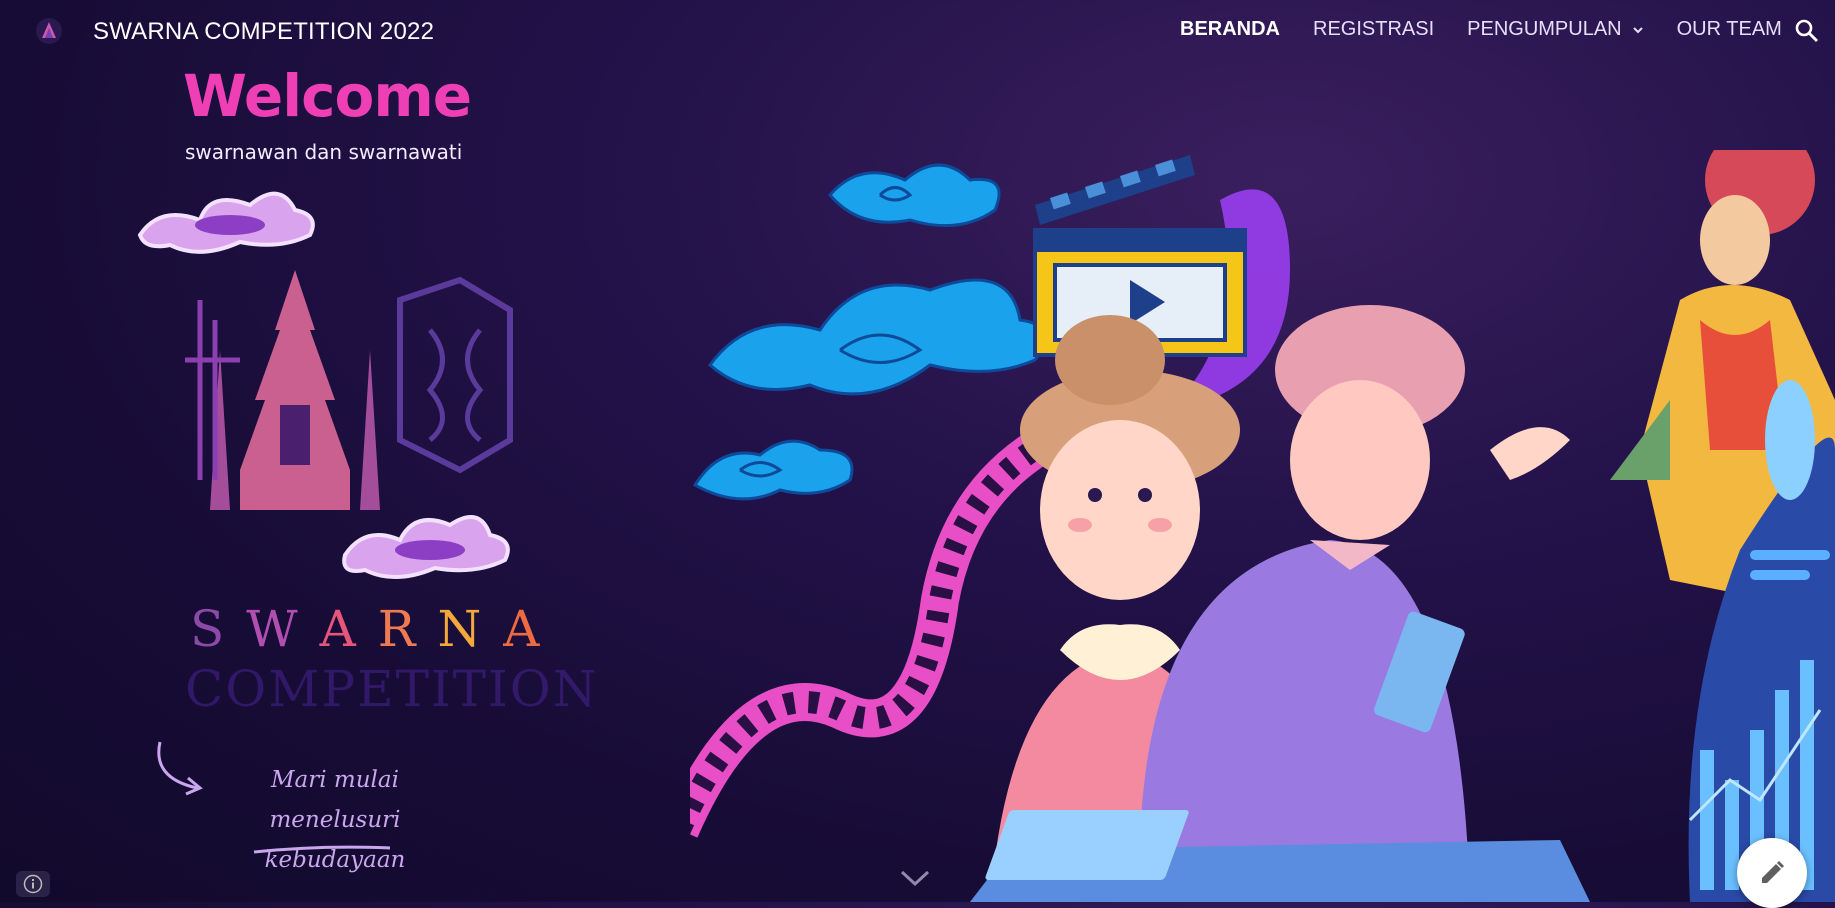 This screenshot has width=1835, height=908. Describe the element at coordinates (324, 152) in the screenshot. I see `welcome-subtitle: swarnawan dan swarnawati` at that location.